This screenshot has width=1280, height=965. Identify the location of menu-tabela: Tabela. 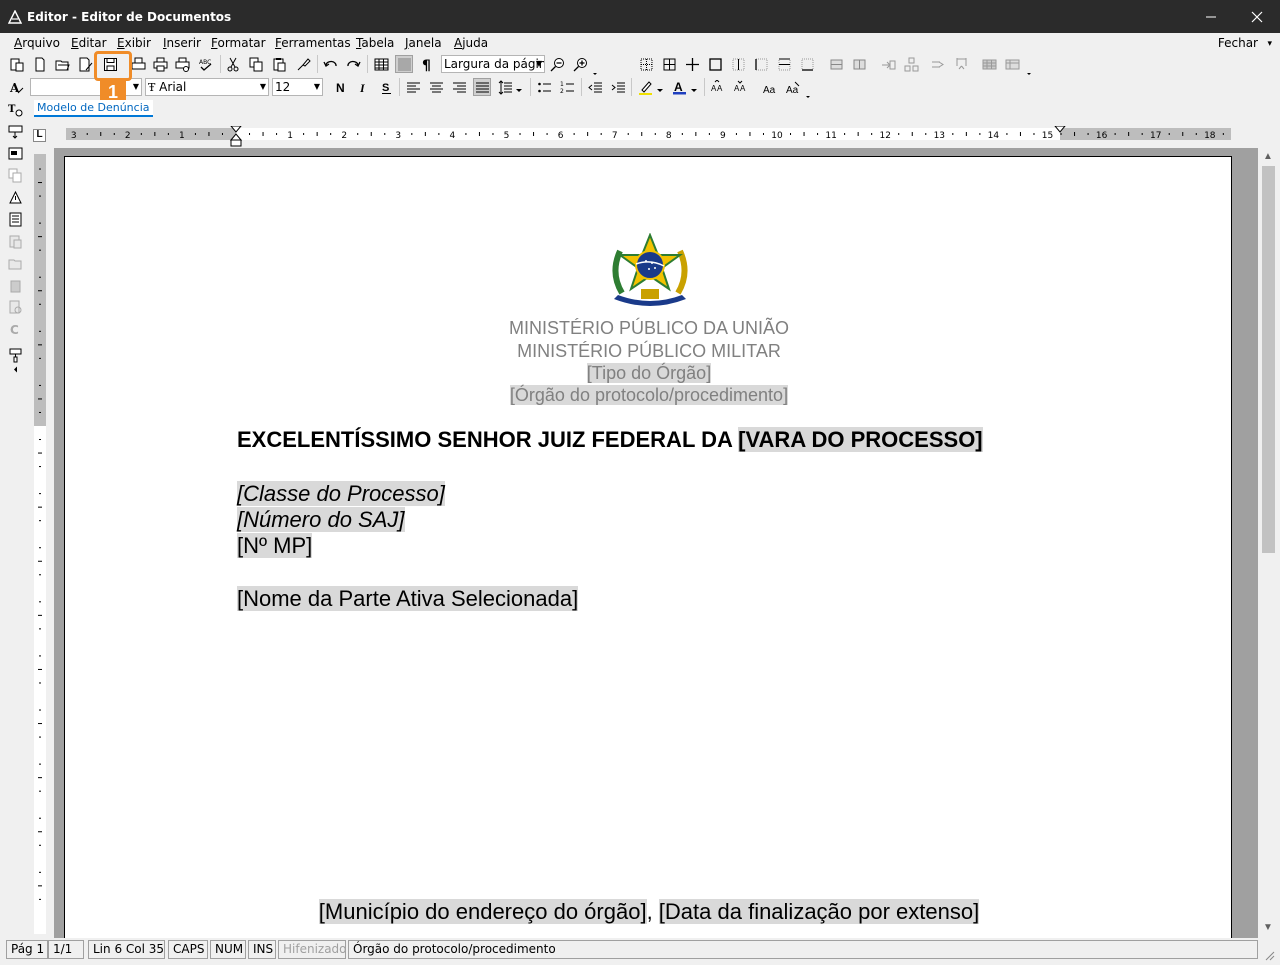
(375, 43).